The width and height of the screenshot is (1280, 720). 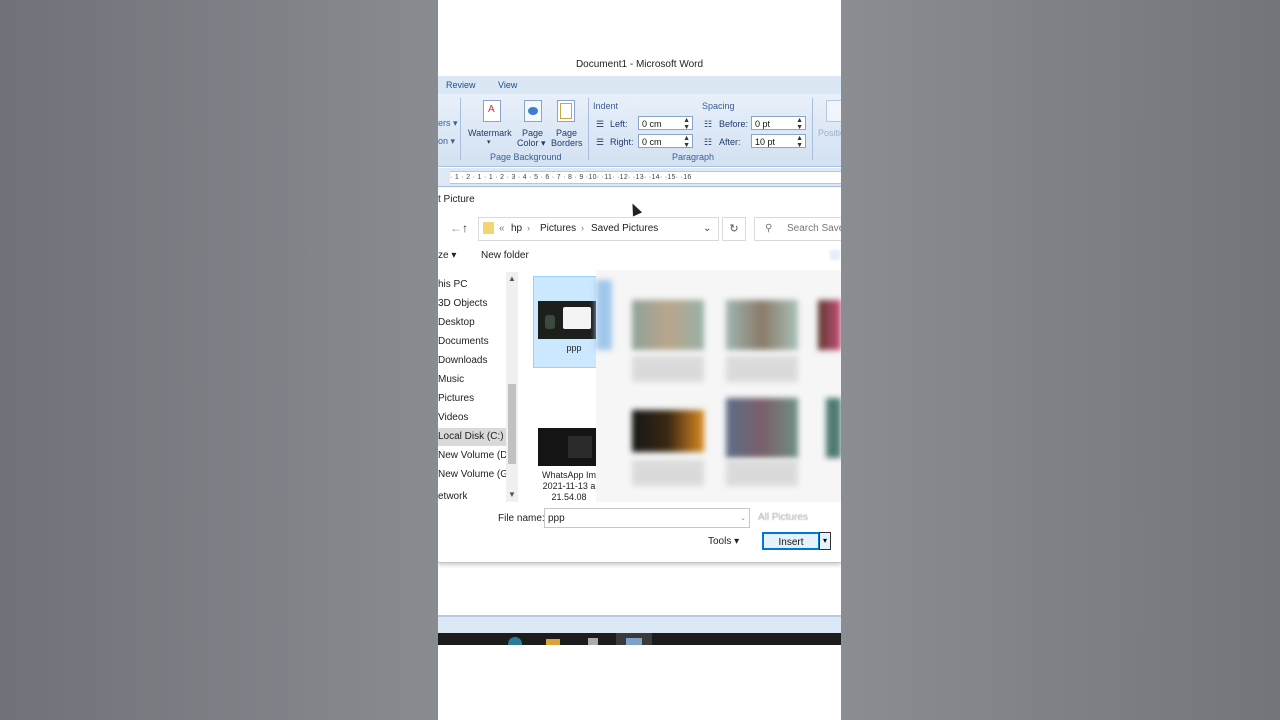 I want to click on watermark-icon: A, so click(x=492, y=111).